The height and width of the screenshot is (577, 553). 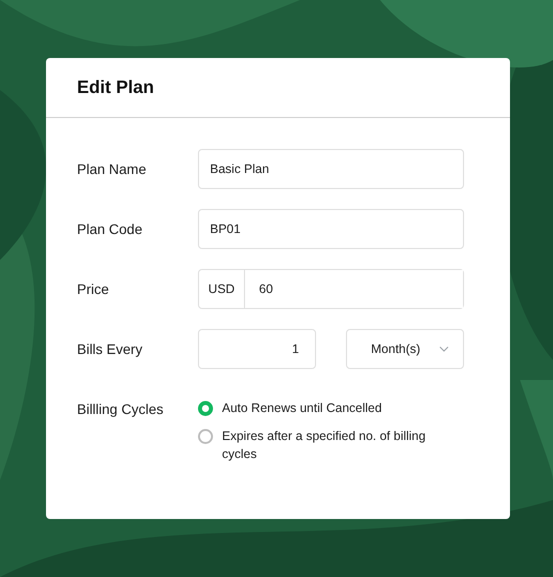 I want to click on input-field: BP01, so click(x=331, y=229).